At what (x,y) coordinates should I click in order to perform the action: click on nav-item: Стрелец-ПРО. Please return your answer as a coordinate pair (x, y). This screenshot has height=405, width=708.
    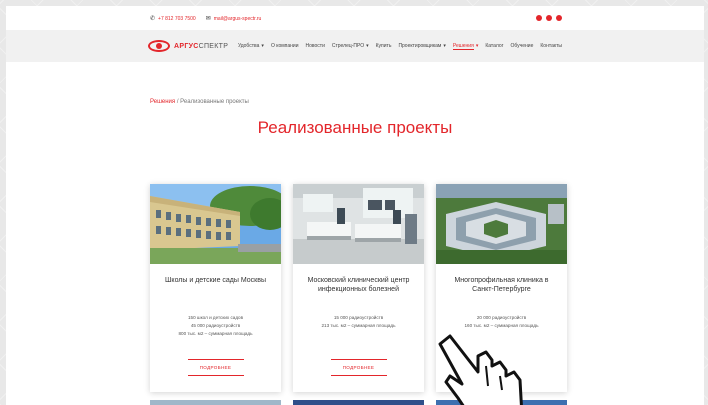
    Looking at the image, I should click on (348, 46).